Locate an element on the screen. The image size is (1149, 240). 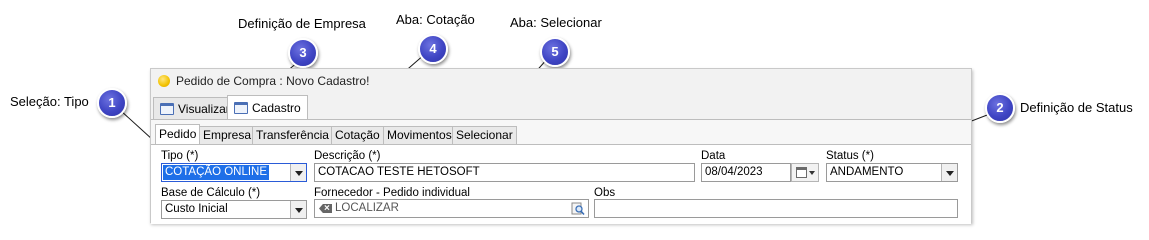
base-calculo-select: Custo Inicial is located at coordinates (234, 209).